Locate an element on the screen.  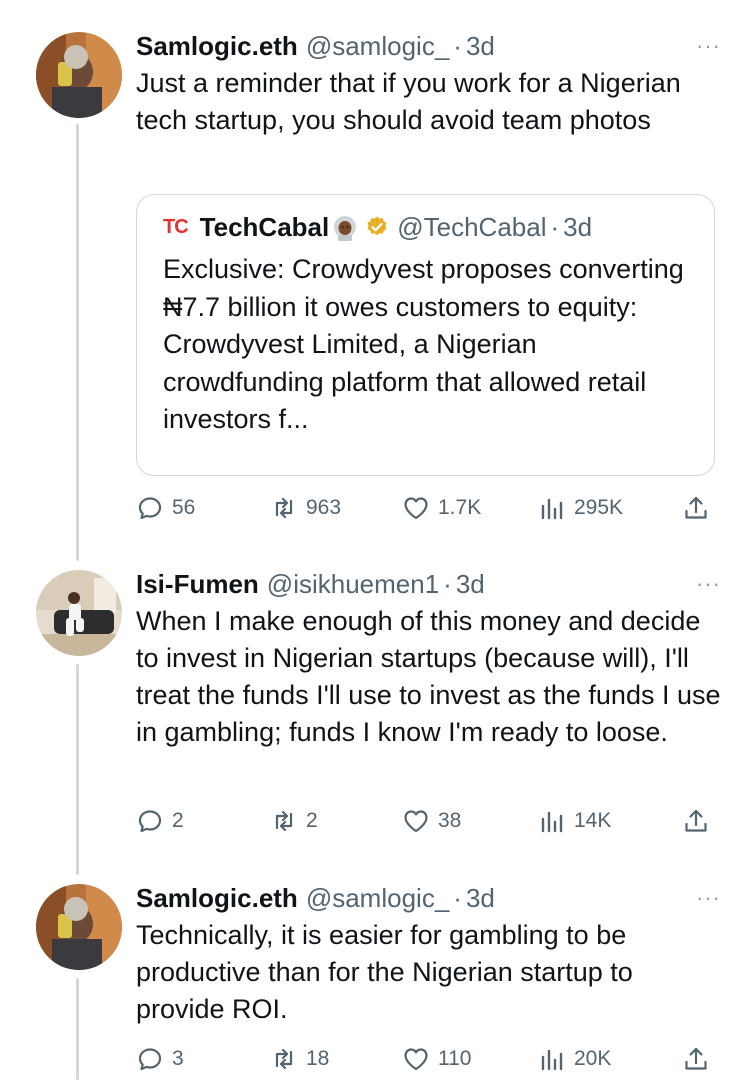
author-handle: @isikhuemen1 is located at coordinates (353, 584).